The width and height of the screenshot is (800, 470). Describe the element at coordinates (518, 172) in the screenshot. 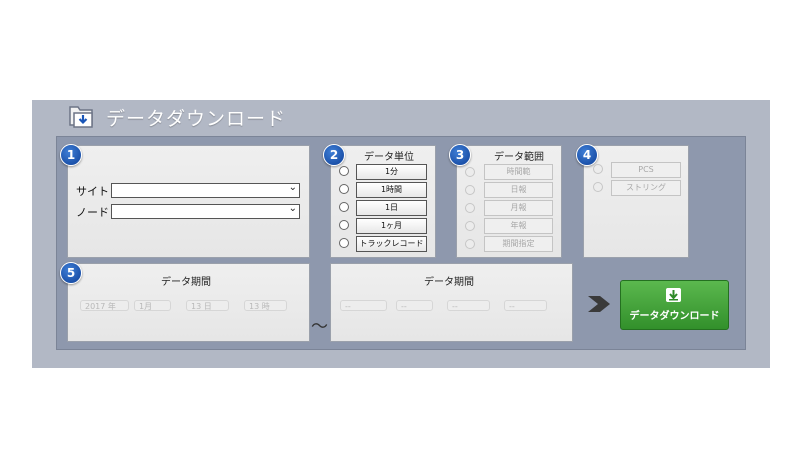

I see `range-button-hourly: 時間範` at that location.